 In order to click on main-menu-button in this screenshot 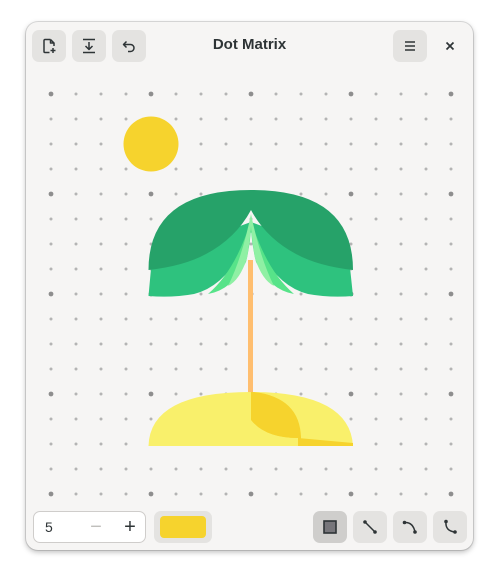, I will do `click(410, 46)`.